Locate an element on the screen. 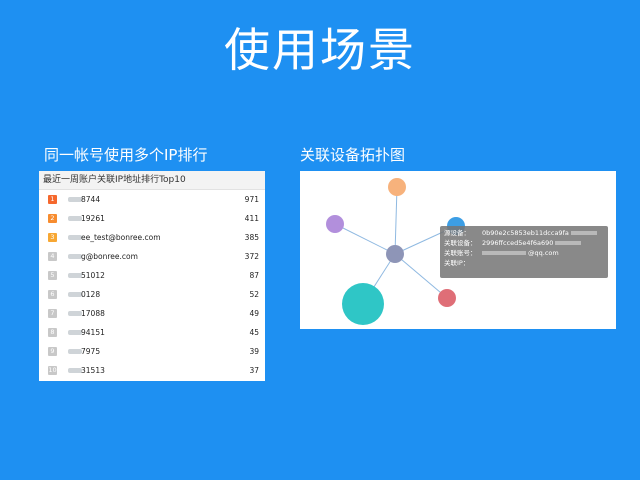 Image resolution: width=640 pixels, height=480 pixels. rank-badge: 5 is located at coordinates (52, 275).